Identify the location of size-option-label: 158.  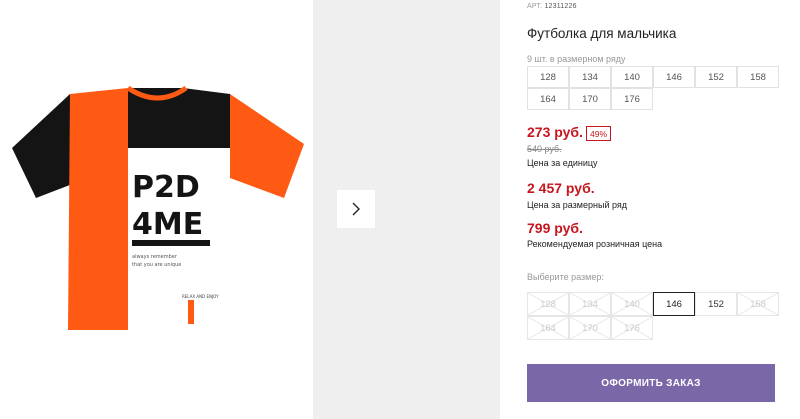
(758, 304).